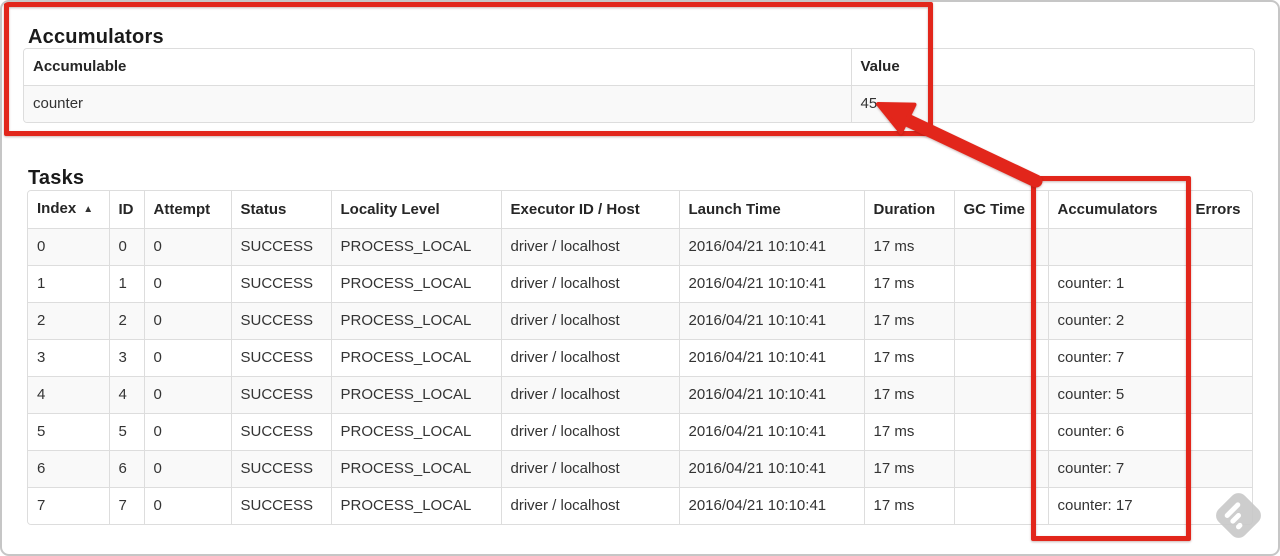 The width and height of the screenshot is (1280, 556). I want to click on task-index-cell: 6, so click(68, 469).